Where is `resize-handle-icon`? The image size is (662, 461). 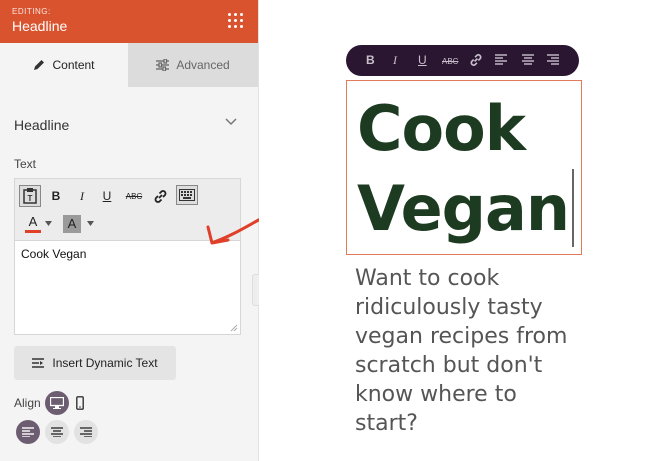
resize-handle-icon is located at coordinates (234, 328).